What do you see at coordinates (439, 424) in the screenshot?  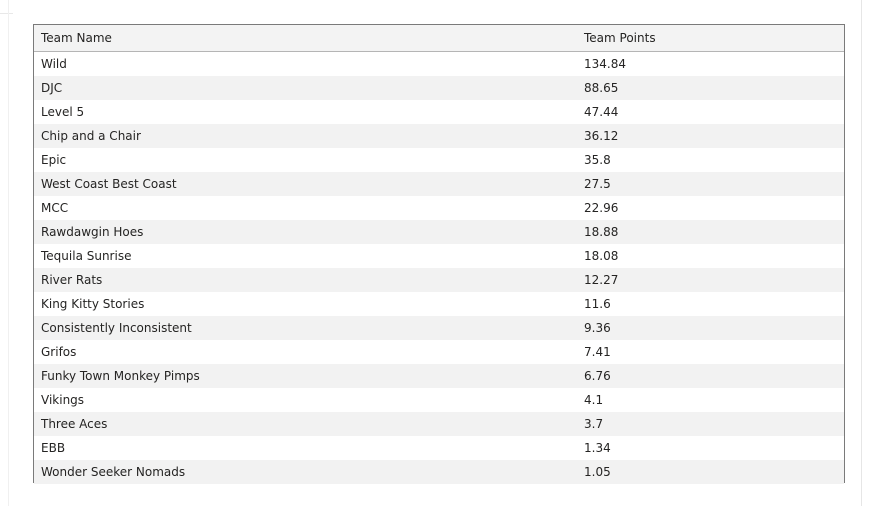 I see `table-row: Three Aces 3.7` at bounding box center [439, 424].